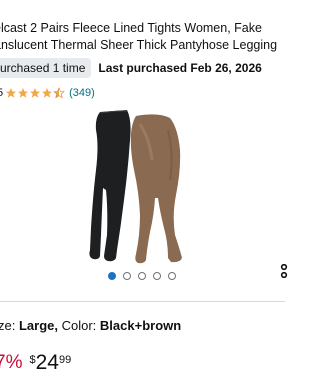 This screenshot has height=380, width=320. Describe the element at coordinates (2, 93) in the screenshot. I see `rating-value: 5` at that location.